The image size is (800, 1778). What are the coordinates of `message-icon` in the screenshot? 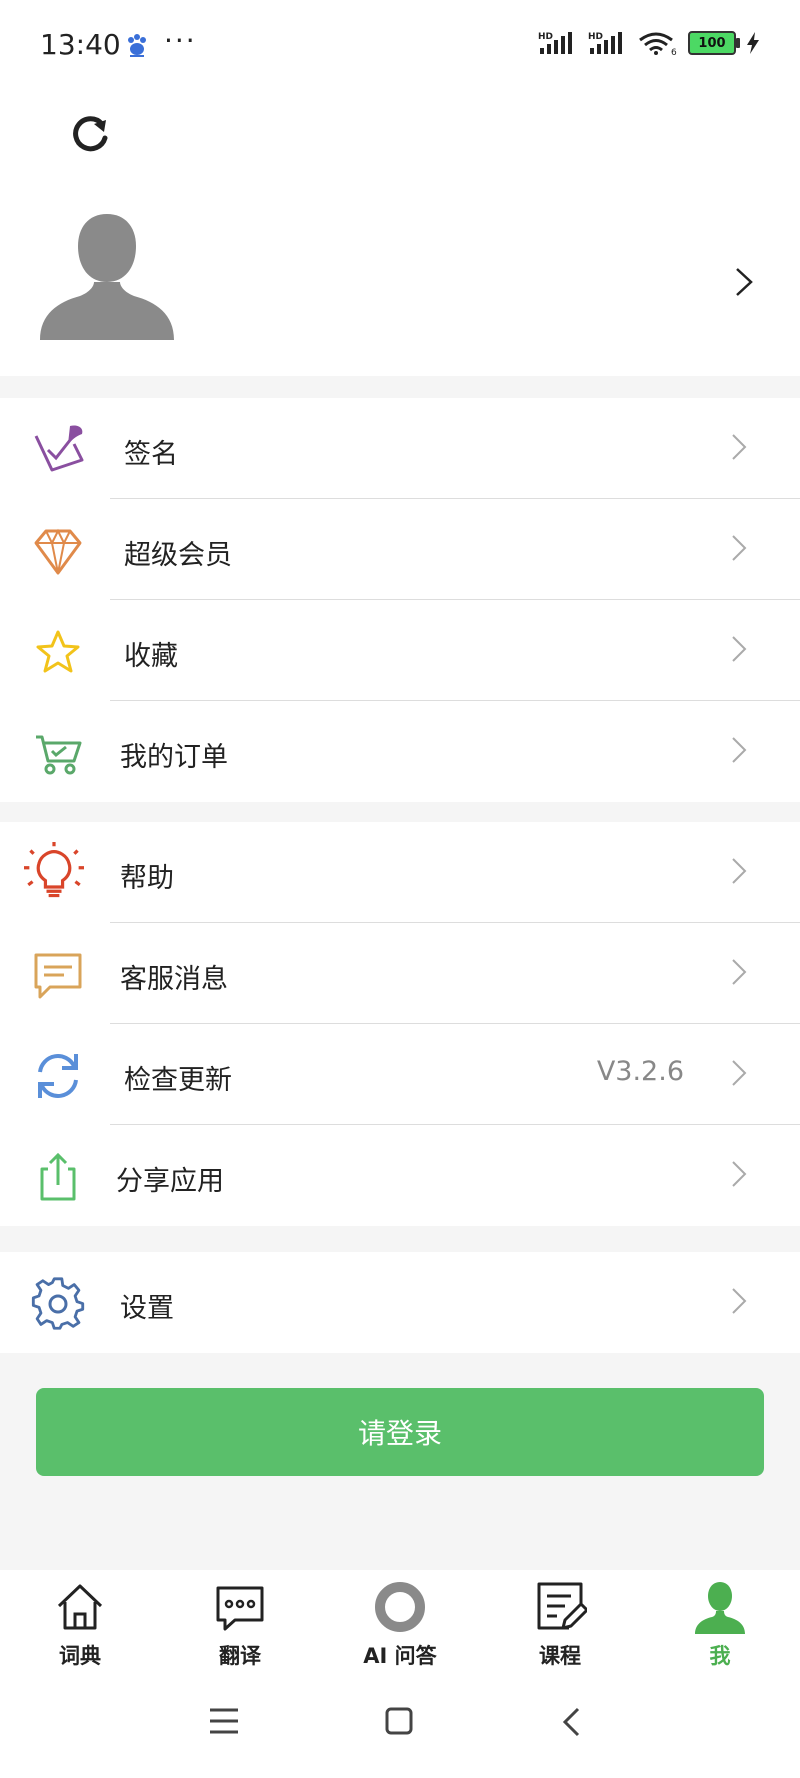 It's located at (58, 976).